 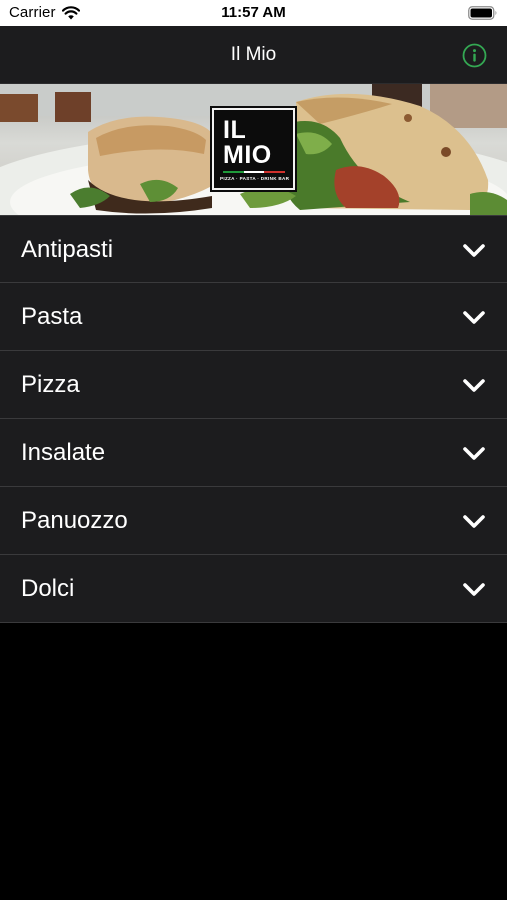 What do you see at coordinates (233, 172) in the screenshot?
I see `logo-bar-green` at bounding box center [233, 172].